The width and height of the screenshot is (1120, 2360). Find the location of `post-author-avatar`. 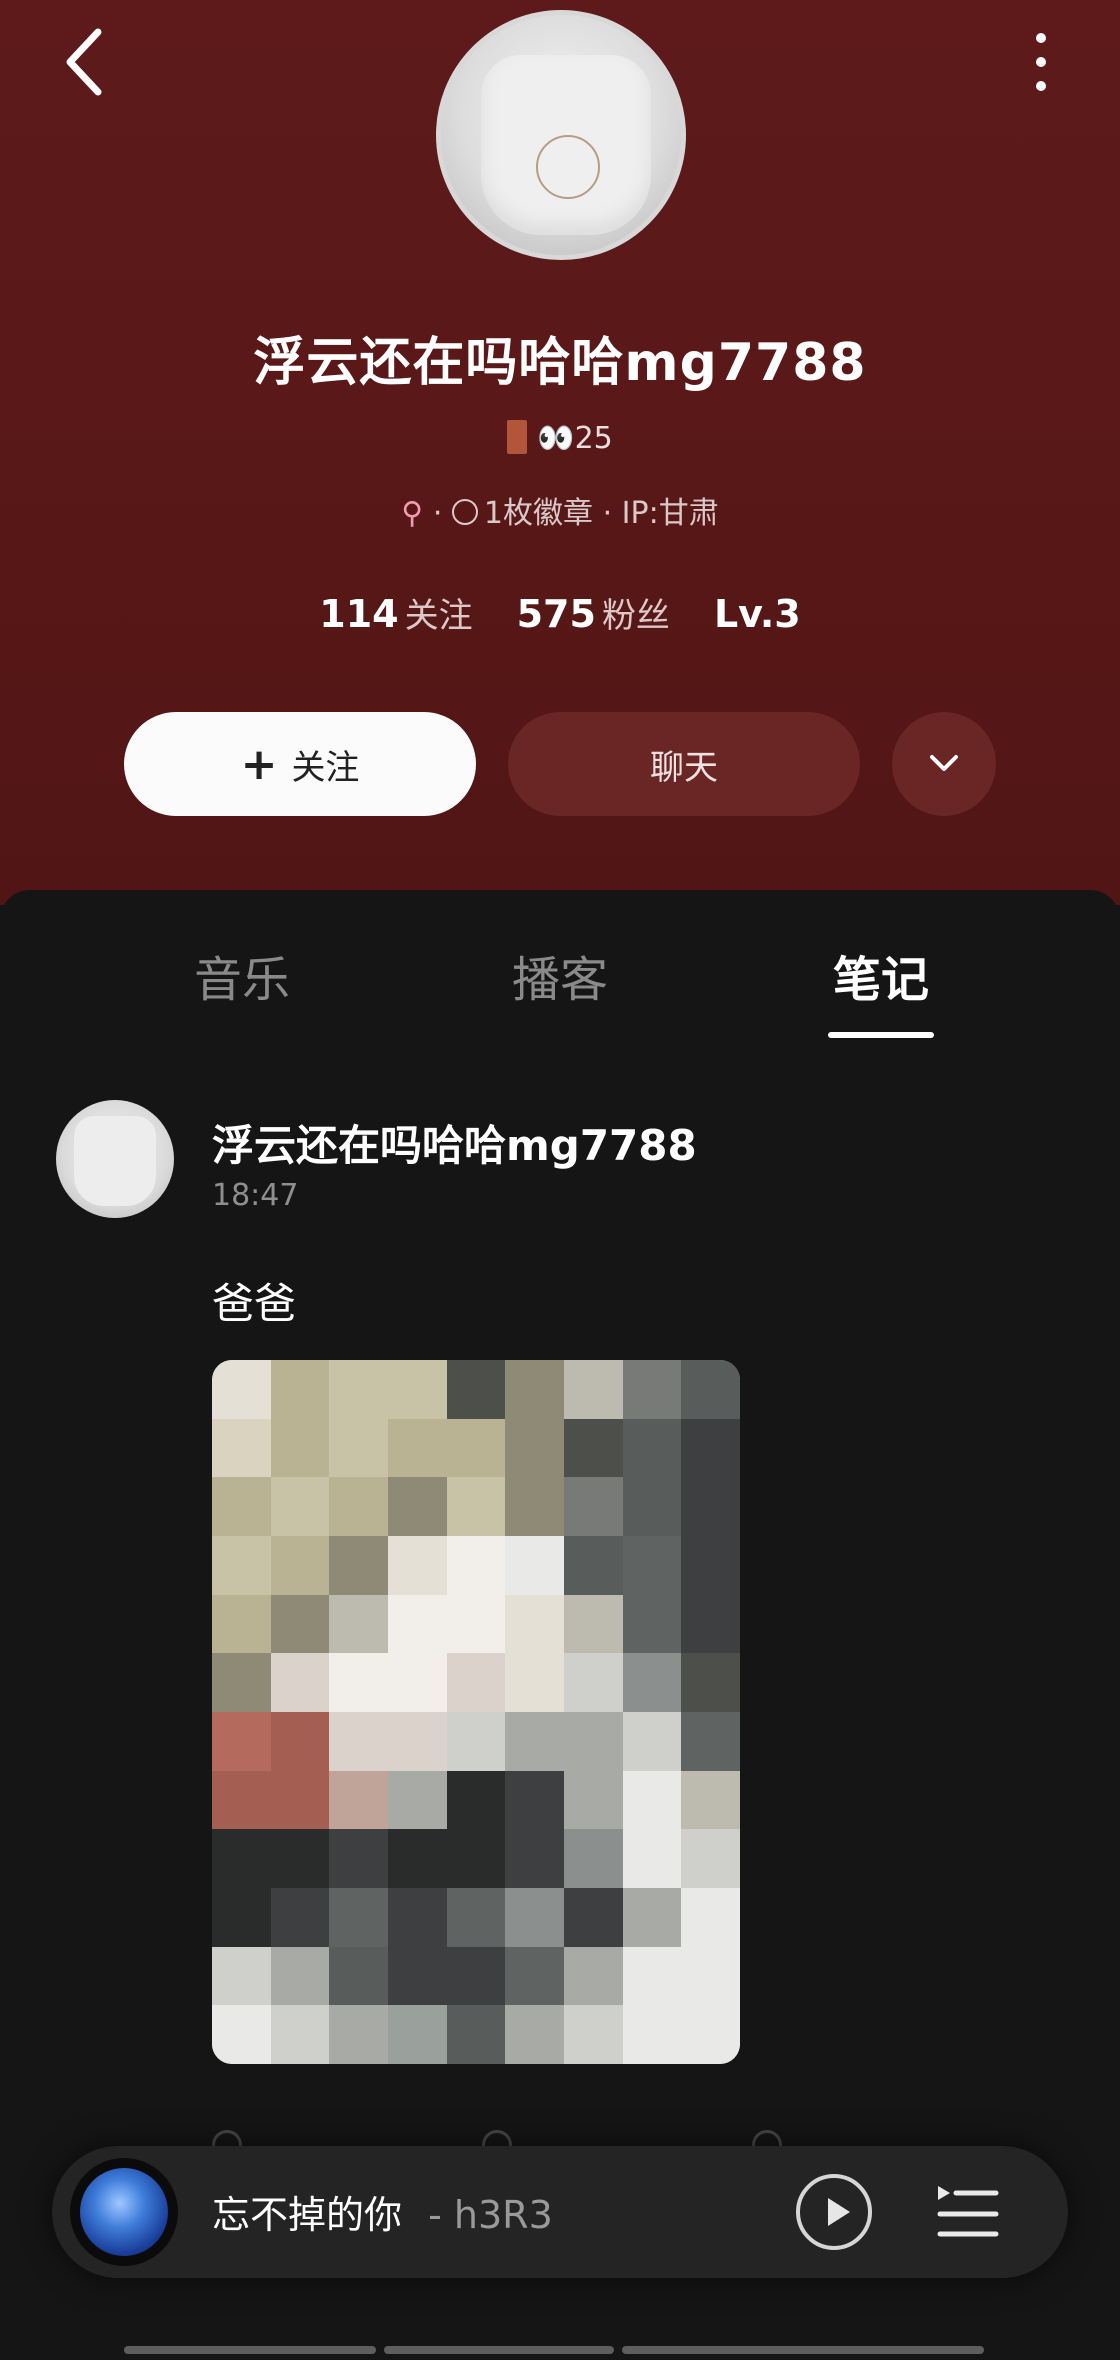

post-author-avatar is located at coordinates (115, 1159).